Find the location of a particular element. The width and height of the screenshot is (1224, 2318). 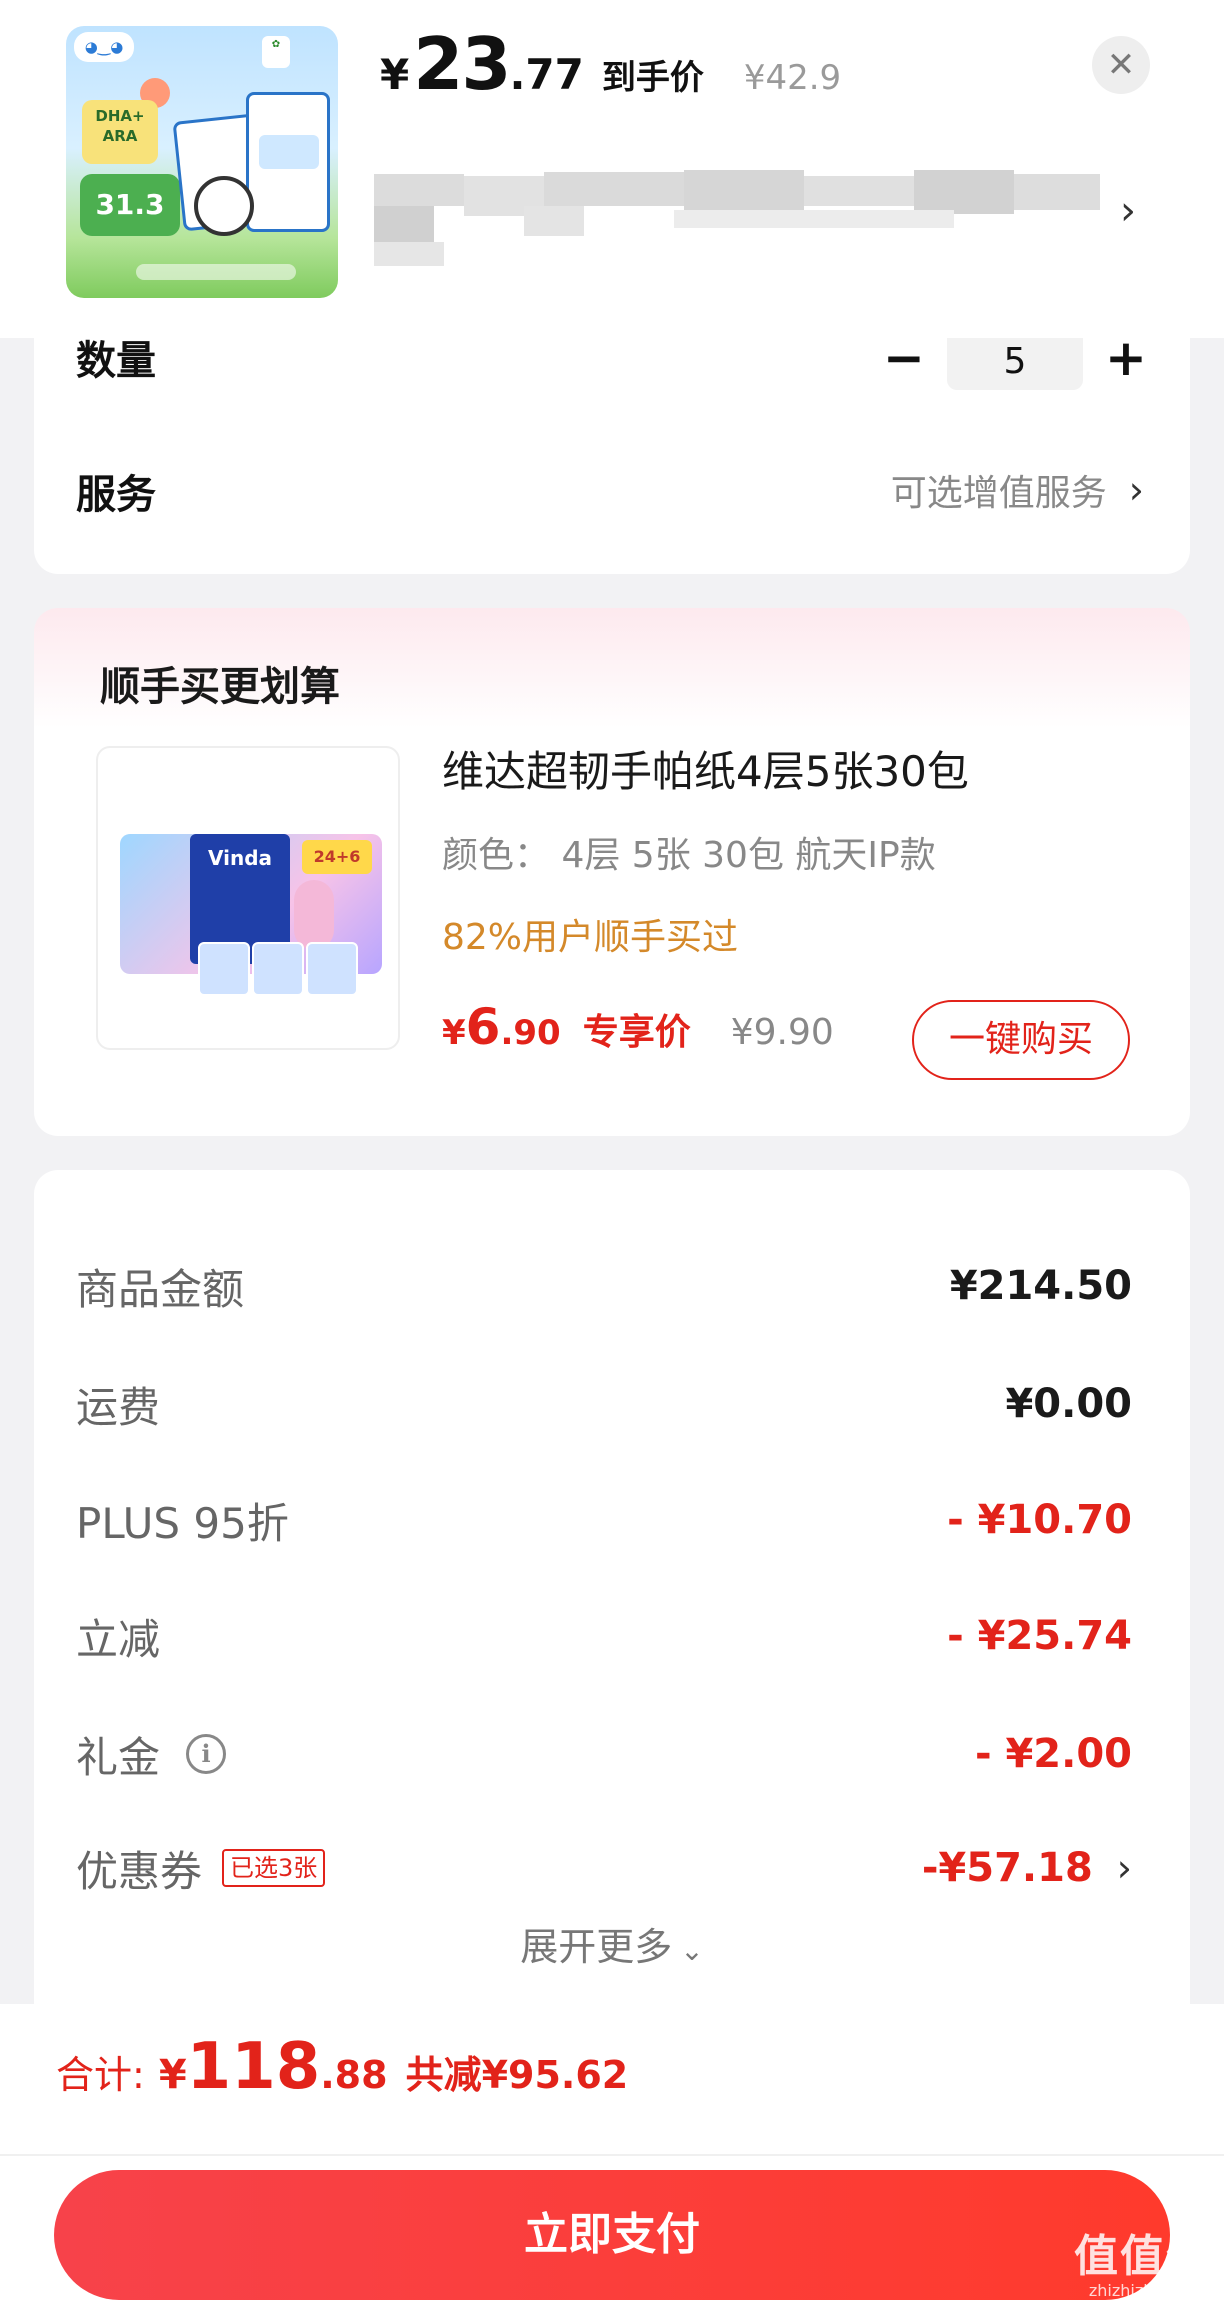

cow-mascot is located at coordinates (224, 206).